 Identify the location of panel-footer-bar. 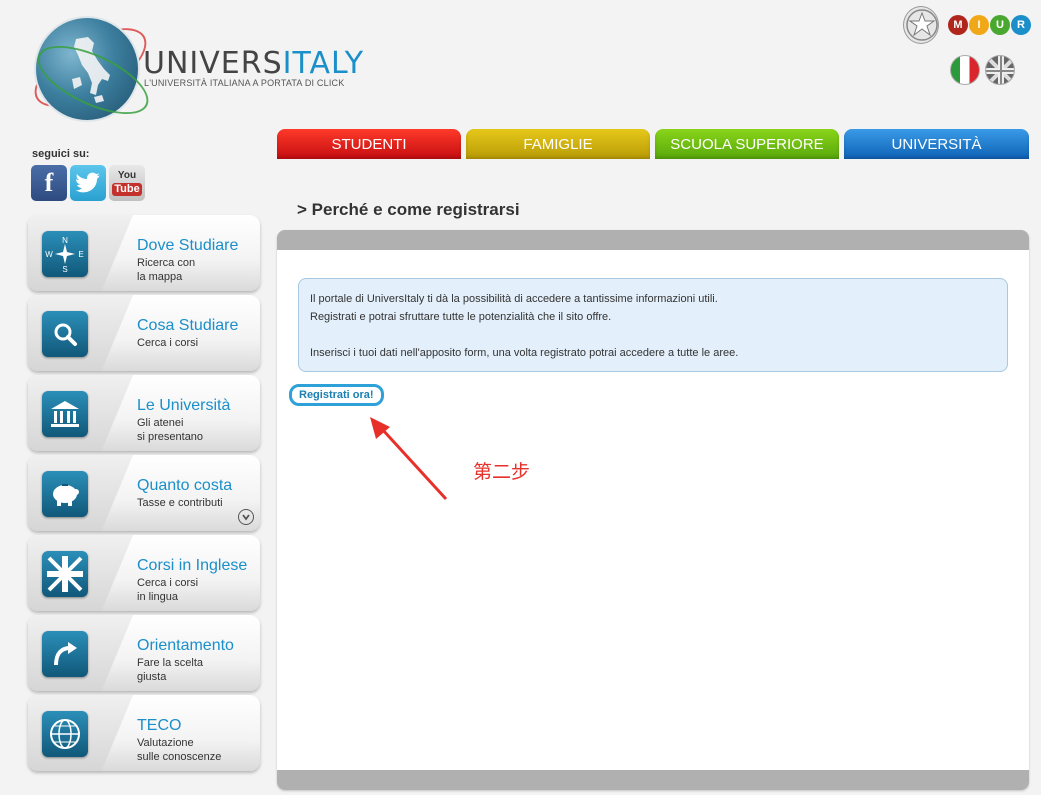
(653, 780).